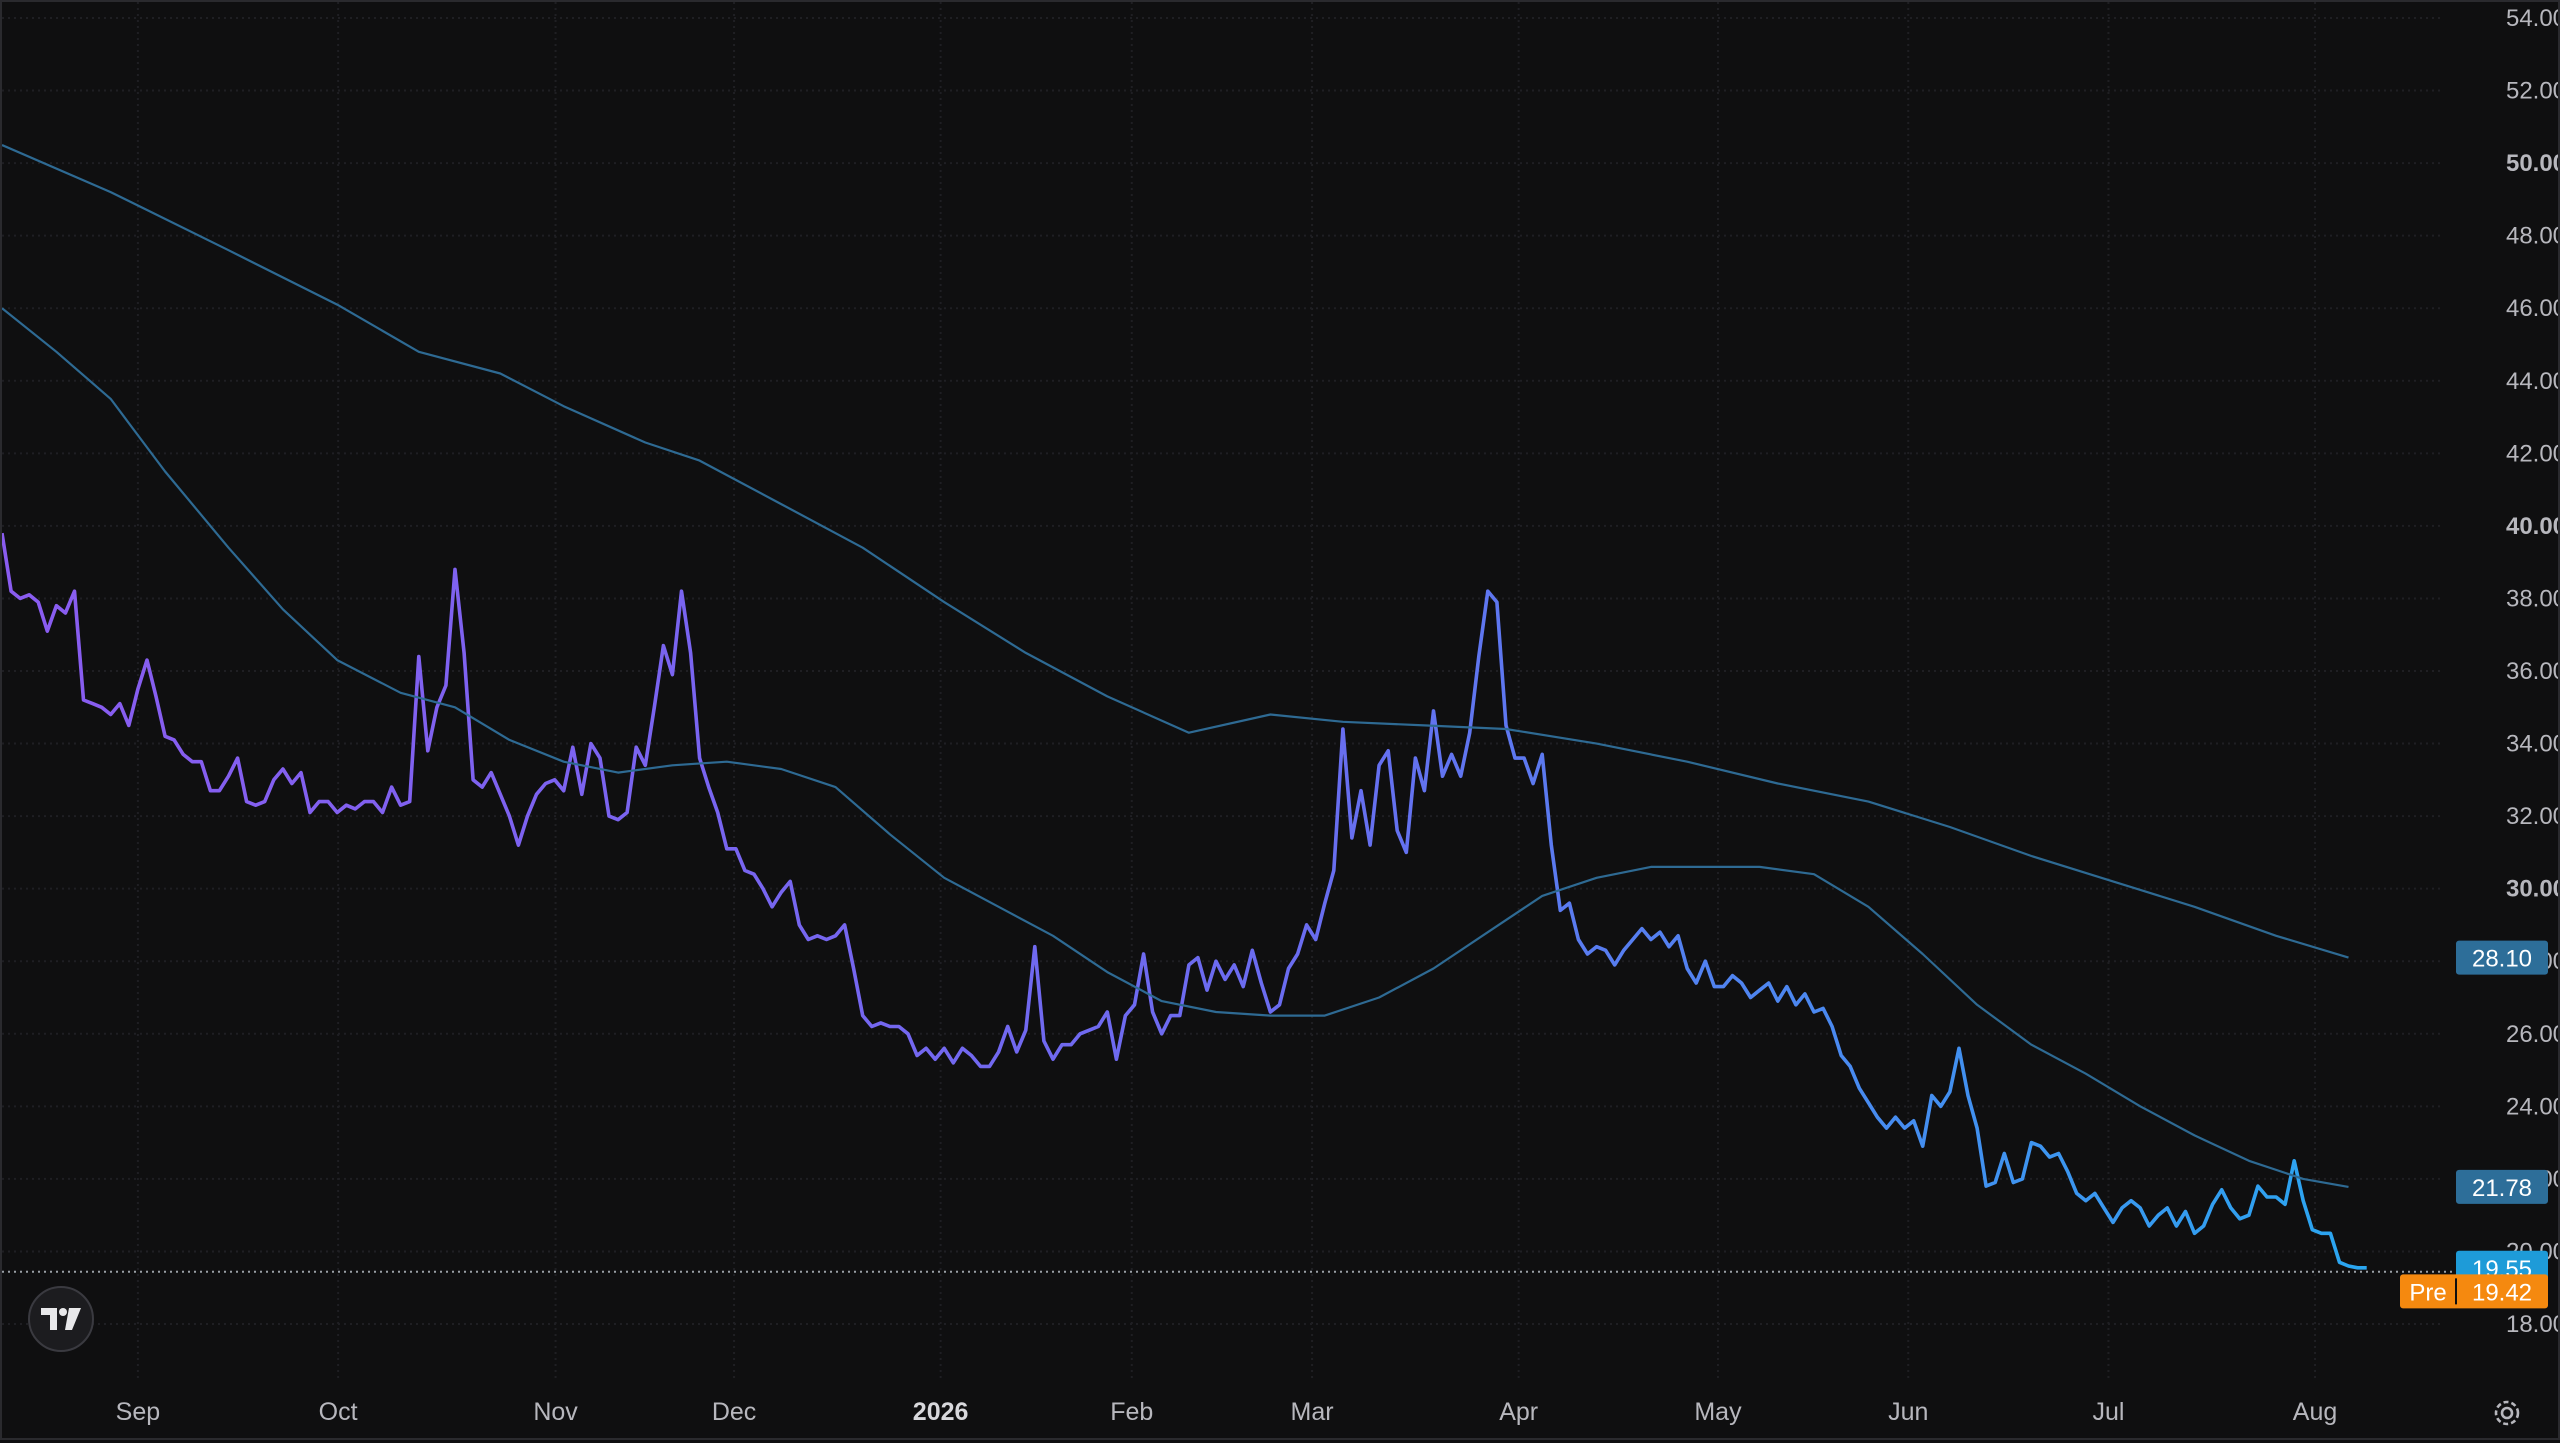  What do you see at coordinates (2532, 1106) in the screenshot?
I see `y-tick-label: 24.00` at bounding box center [2532, 1106].